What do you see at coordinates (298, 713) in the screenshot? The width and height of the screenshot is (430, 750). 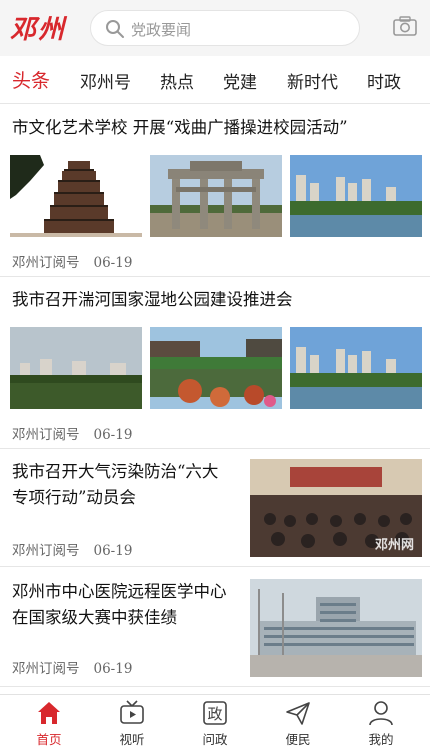 I see `send-icon` at bounding box center [298, 713].